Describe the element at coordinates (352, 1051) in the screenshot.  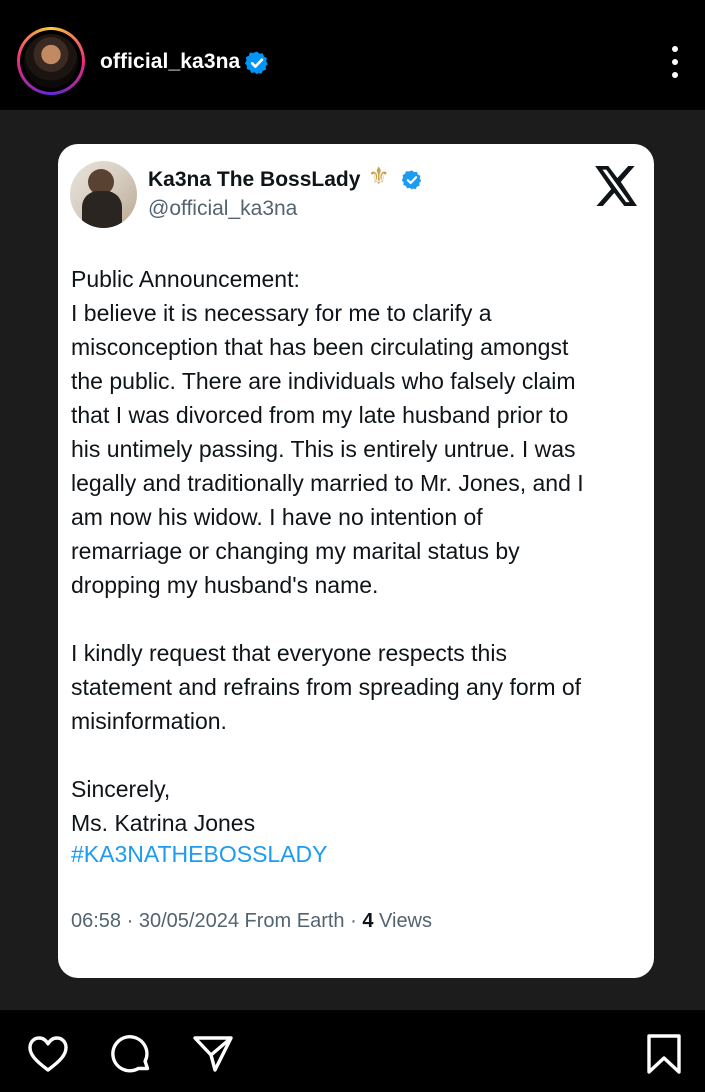
I see `post-actions-bar` at that location.